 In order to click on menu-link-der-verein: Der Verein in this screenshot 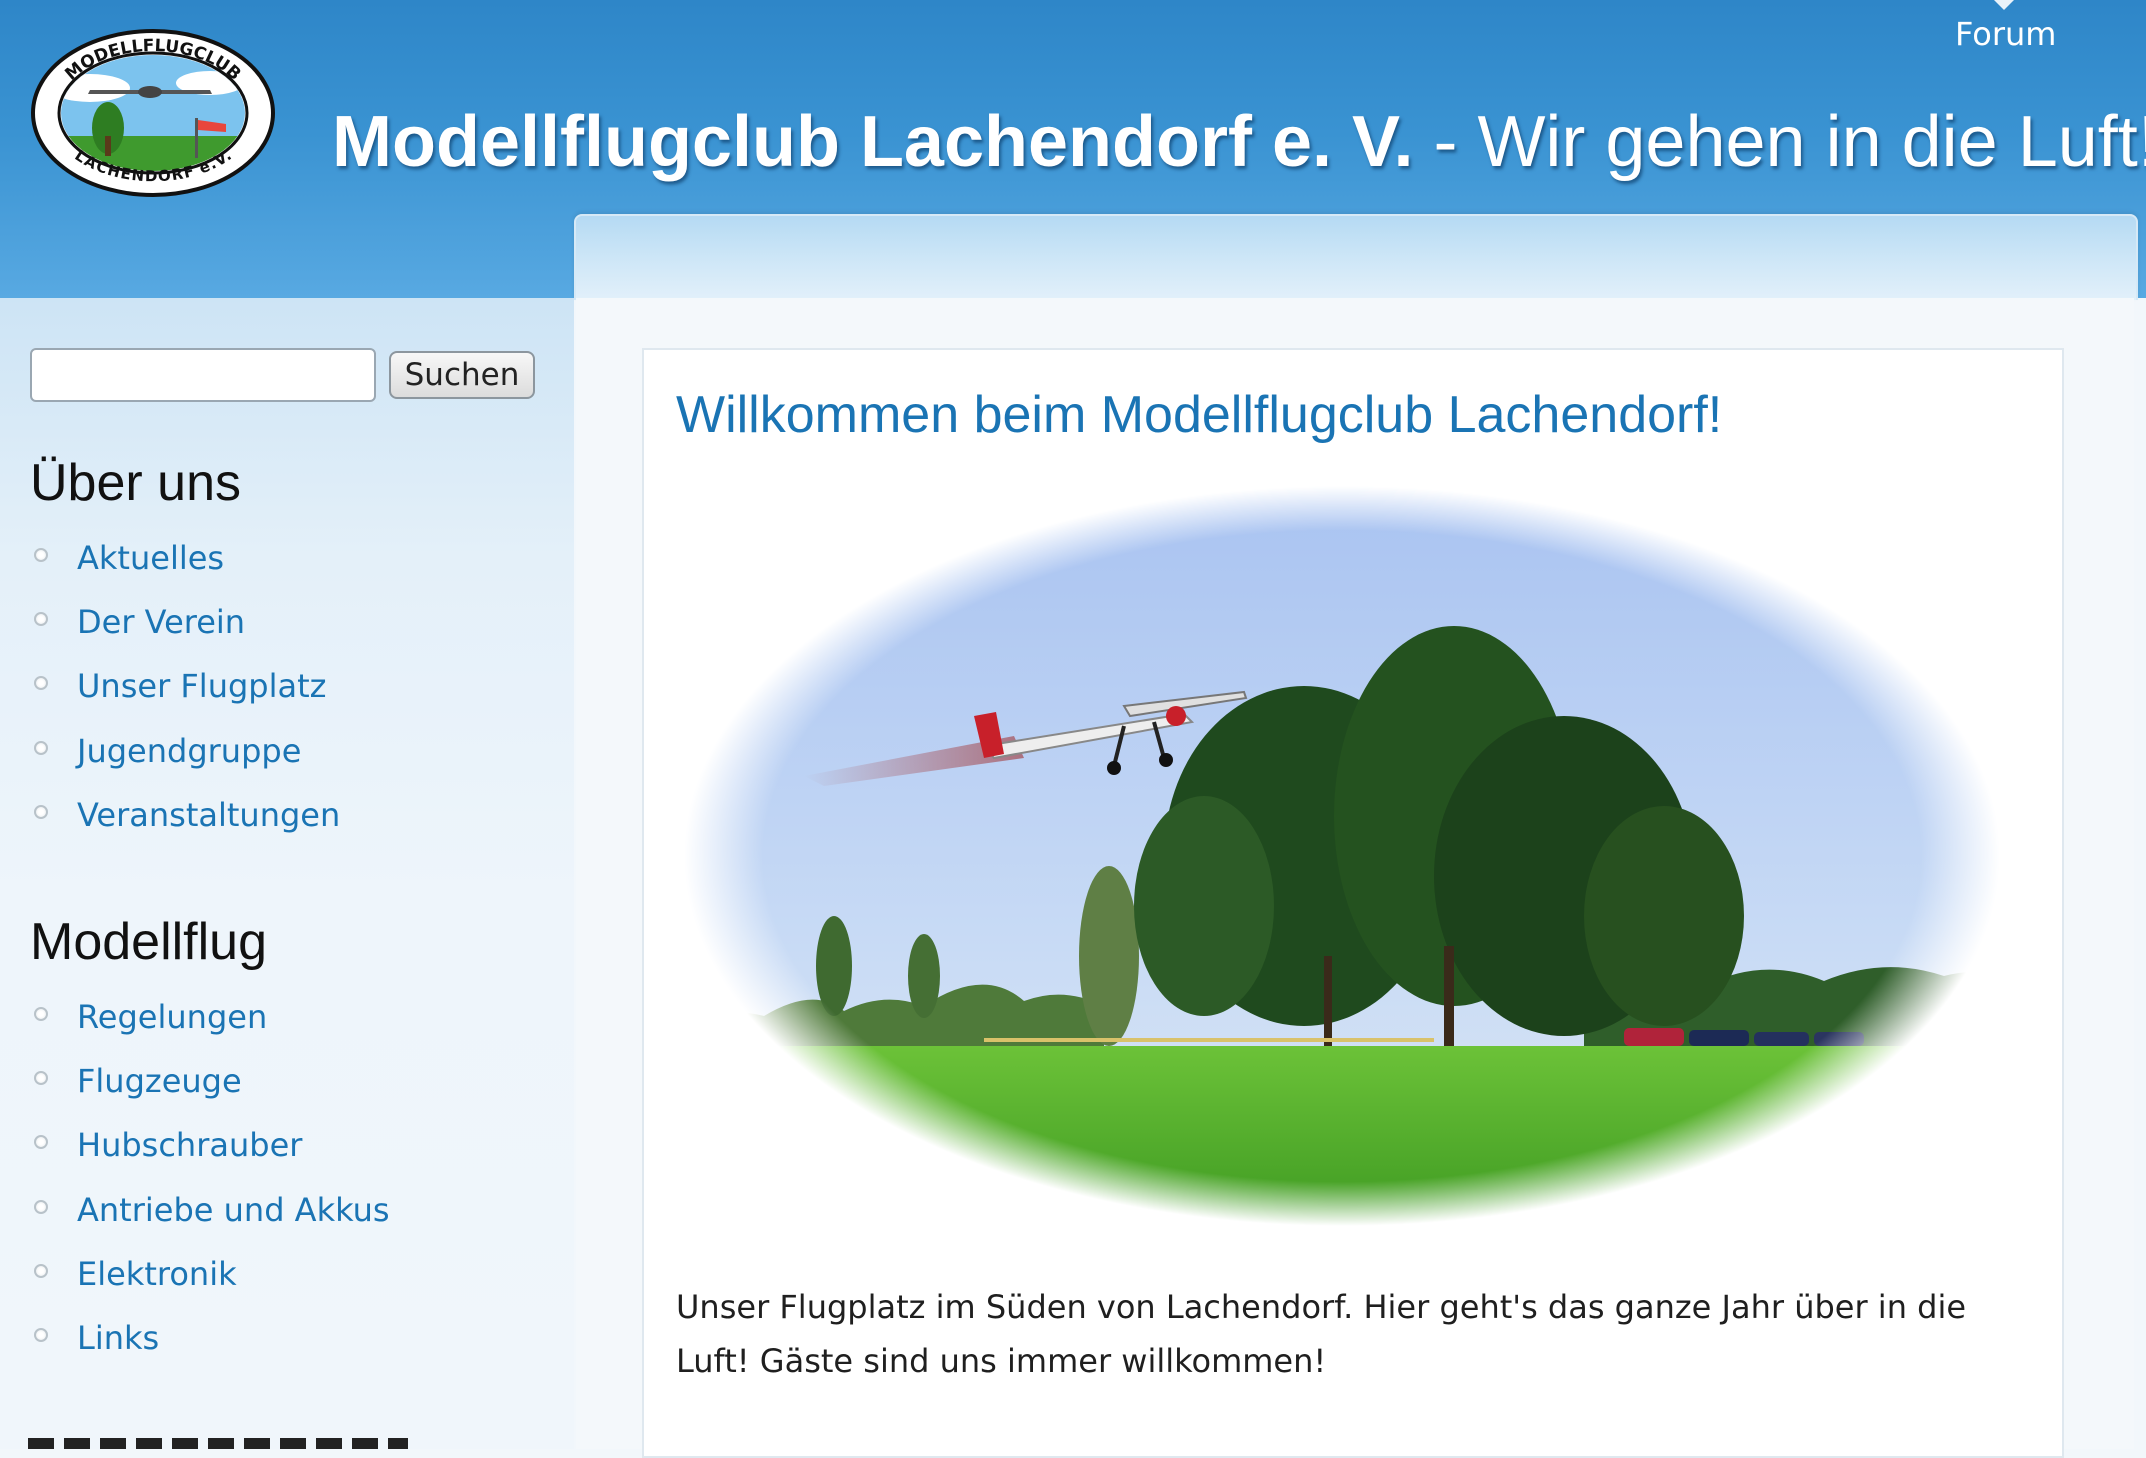, I will do `click(161, 622)`.